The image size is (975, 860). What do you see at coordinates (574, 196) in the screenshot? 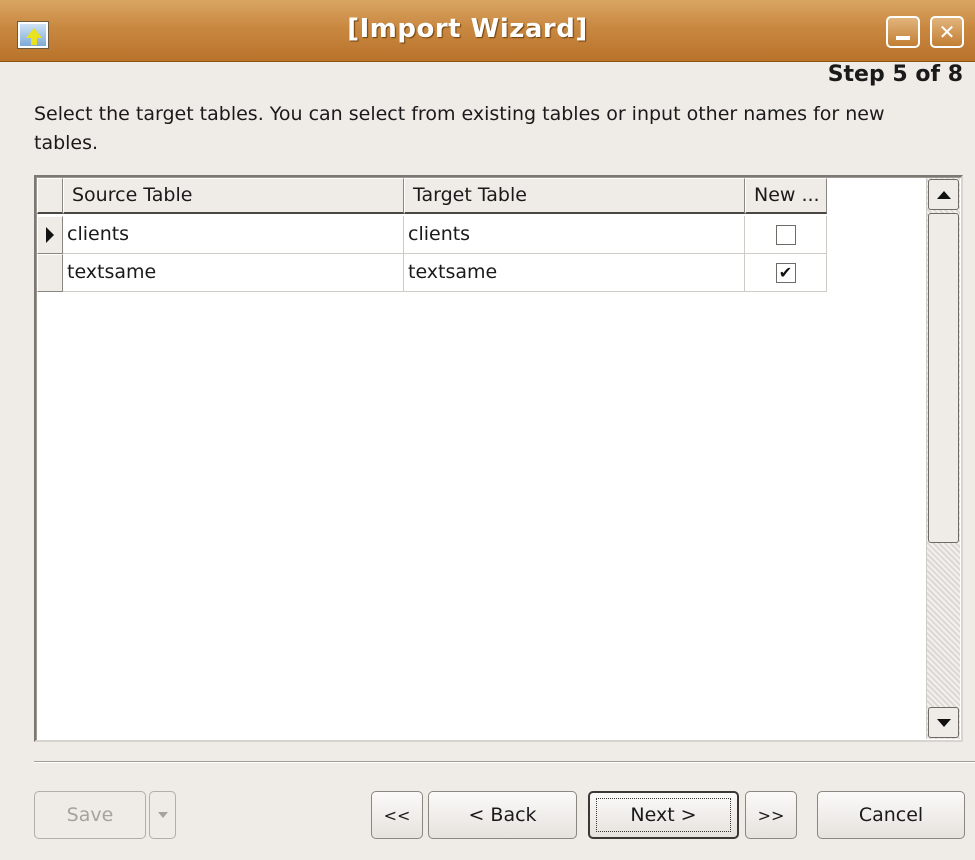
I see `column-header-target-table: Target Table` at bounding box center [574, 196].